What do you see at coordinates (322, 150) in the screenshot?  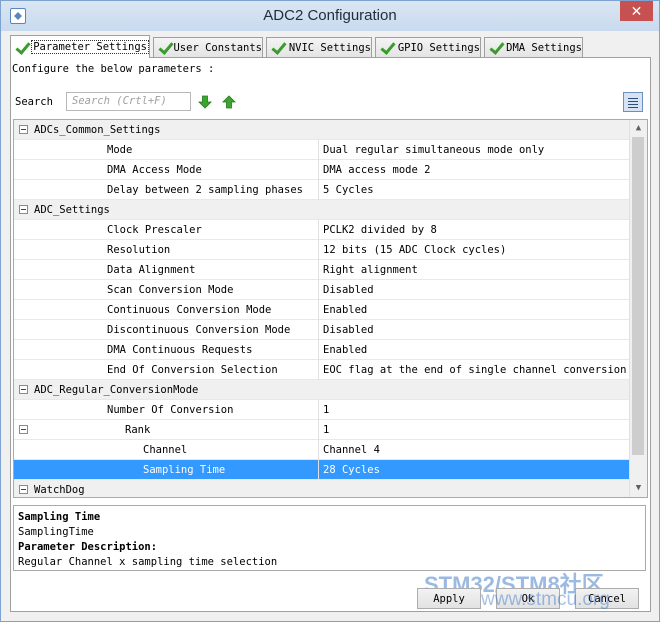 I see `parameter-row: Mode Dual regular simultaneous mode only` at bounding box center [322, 150].